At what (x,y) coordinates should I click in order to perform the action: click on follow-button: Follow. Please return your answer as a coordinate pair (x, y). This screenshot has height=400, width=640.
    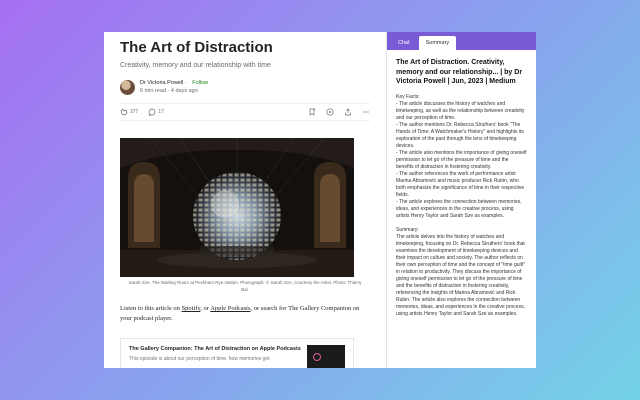
    Looking at the image, I should click on (200, 83).